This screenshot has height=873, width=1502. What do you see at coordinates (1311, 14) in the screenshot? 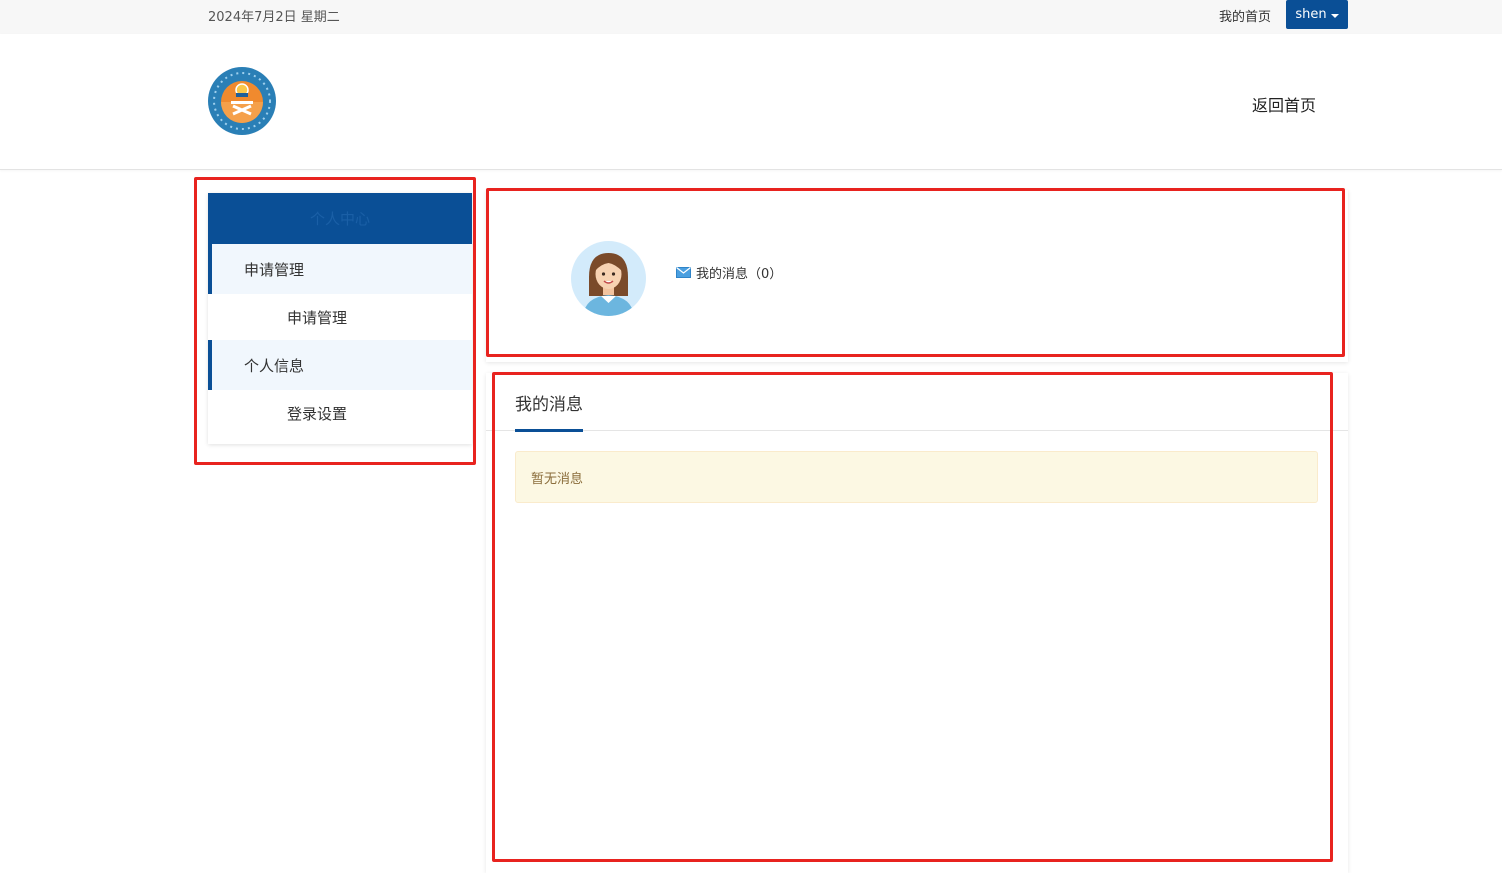
I see `user-name: shen` at bounding box center [1311, 14].